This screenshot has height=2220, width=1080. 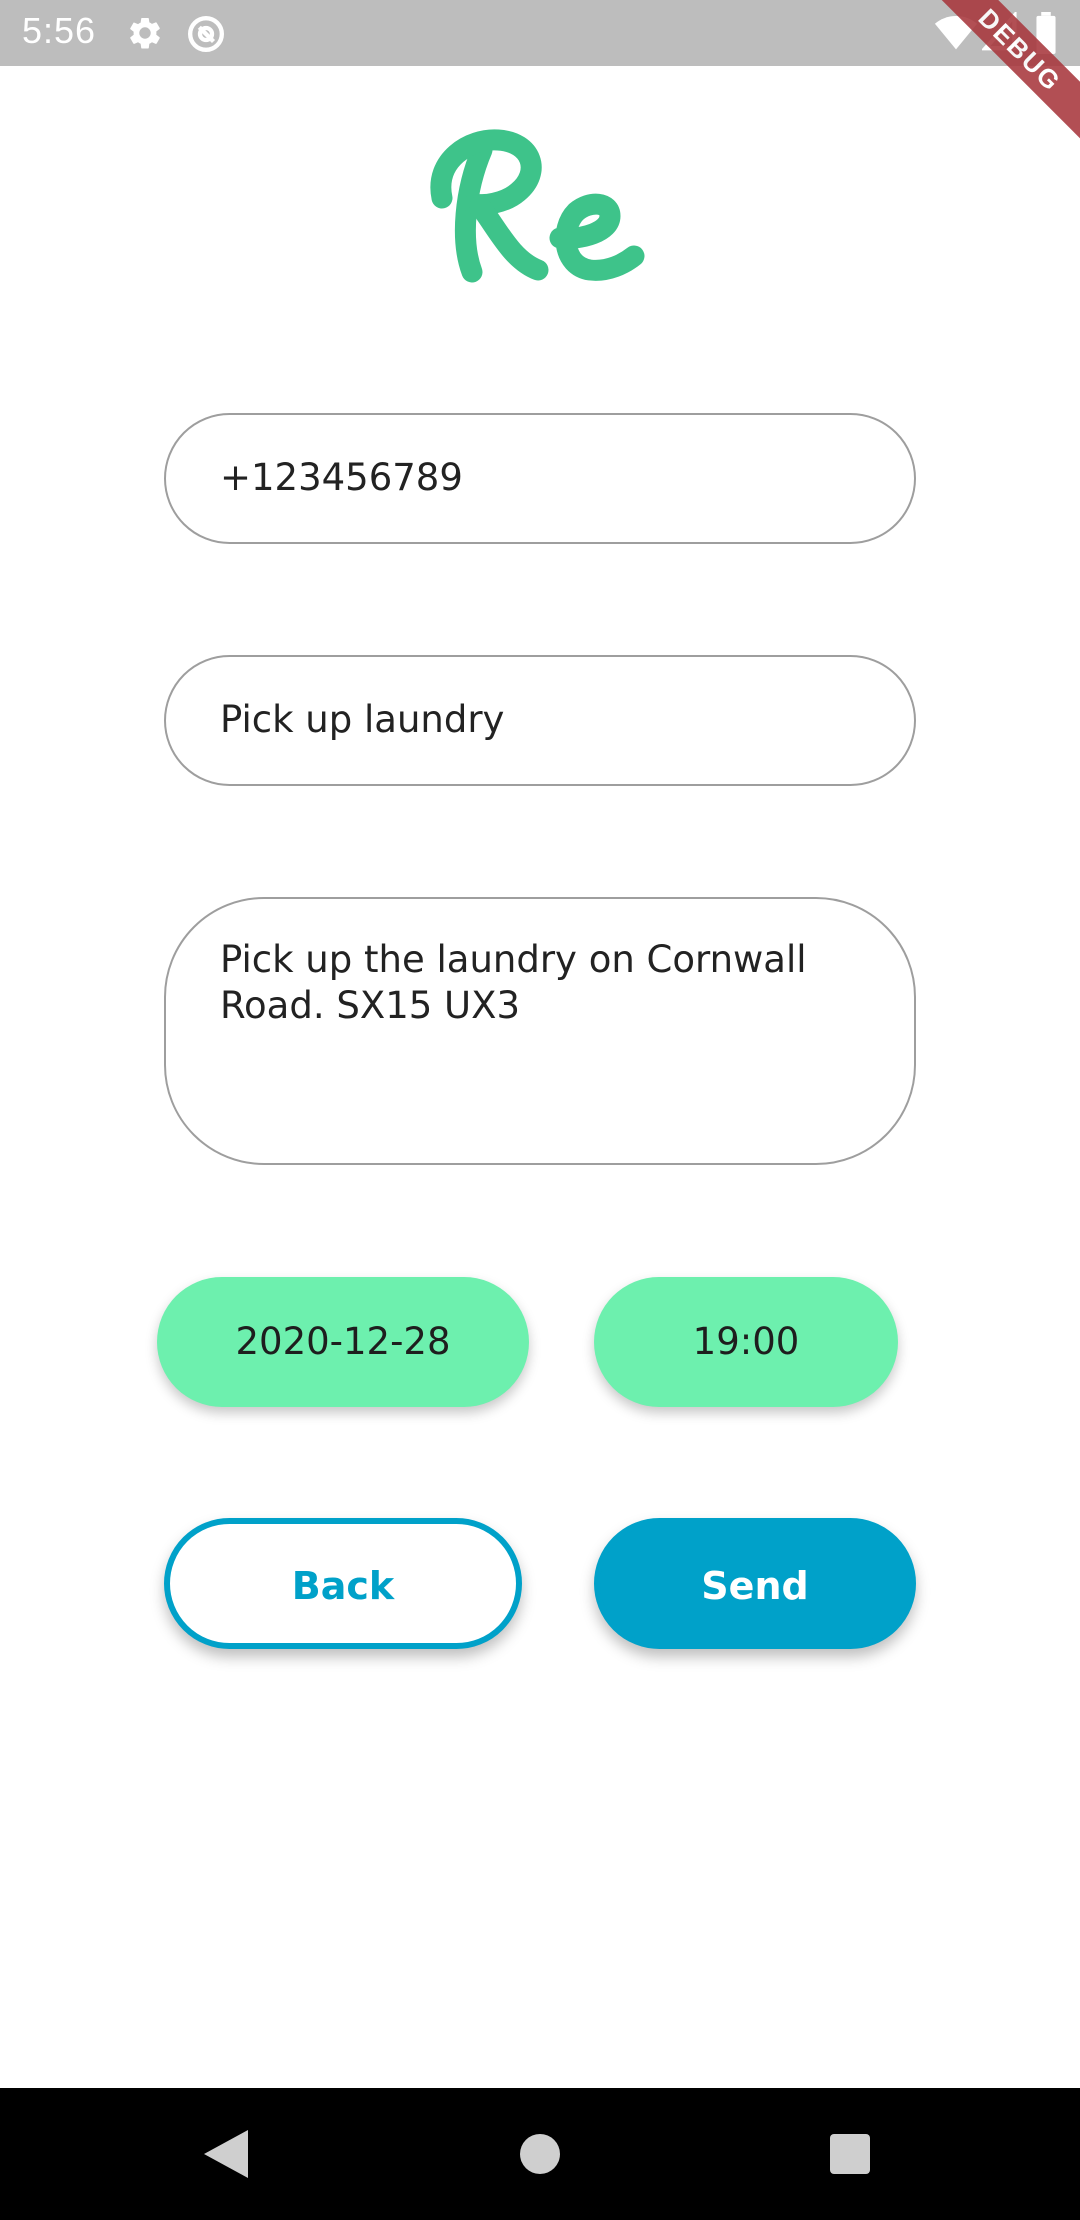 What do you see at coordinates (206, 36) in the screenshot?
I see `at-sign-icon` at bounding box center [206, 36].